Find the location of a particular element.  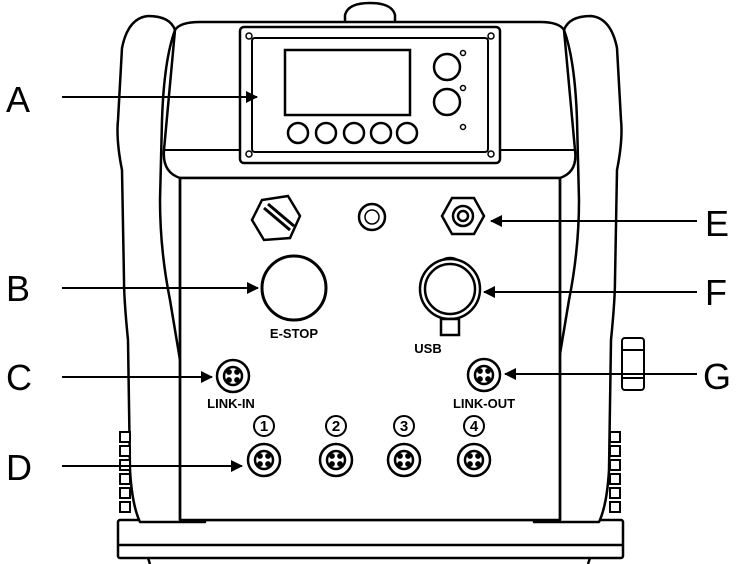

callout-b: B is located at coordinates (18, 288).